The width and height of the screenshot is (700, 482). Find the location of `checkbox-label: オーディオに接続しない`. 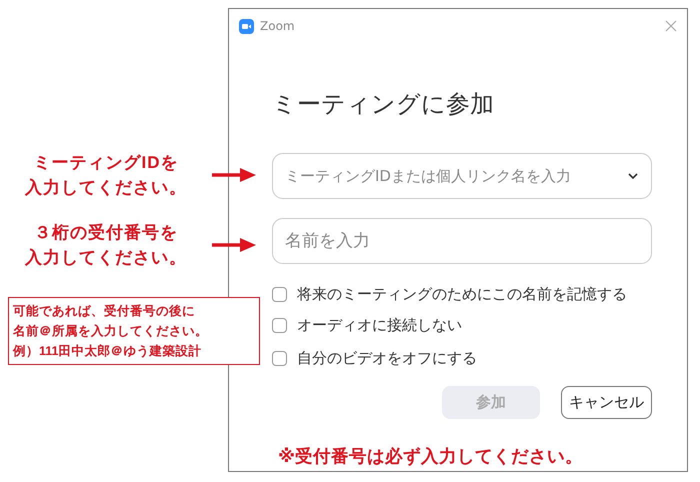

checkbox-label: オーディオに接続しない is located at coordinates (379, 325).